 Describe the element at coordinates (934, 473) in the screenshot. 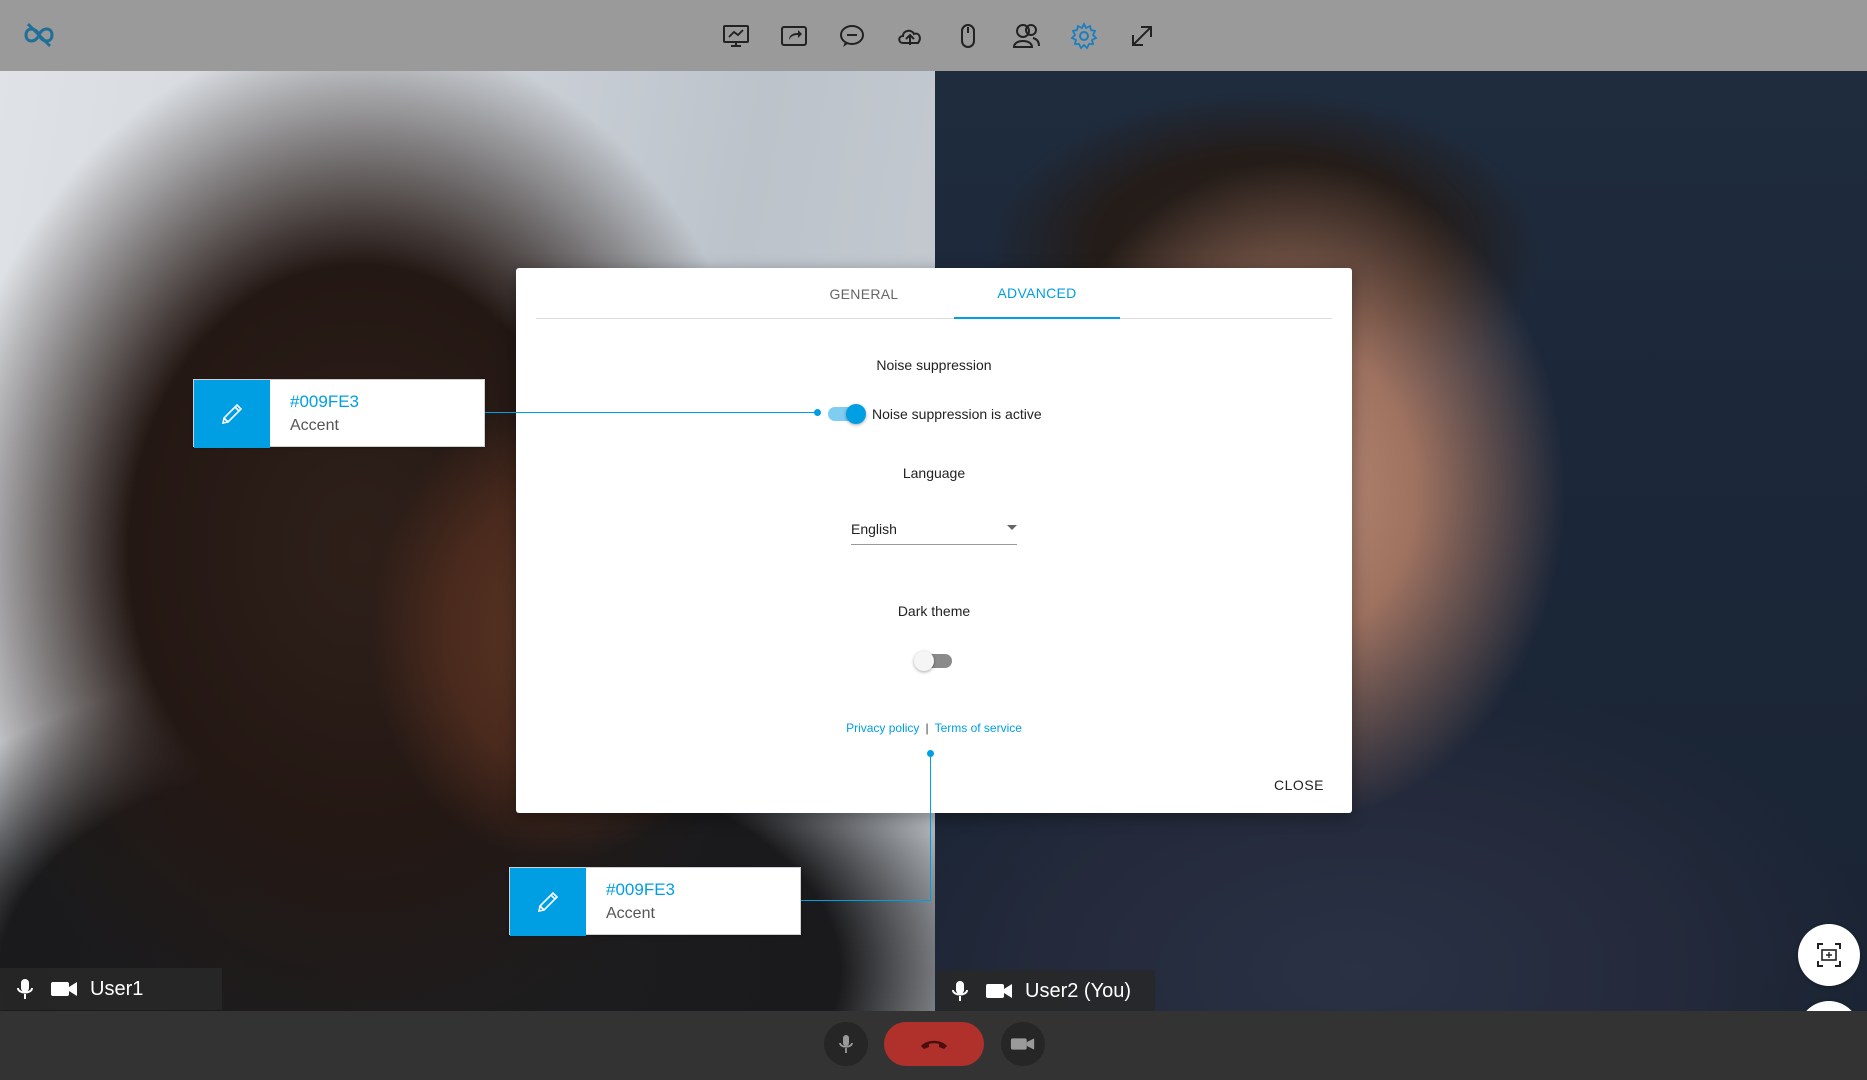

I see `language-heading: Language` at that location.